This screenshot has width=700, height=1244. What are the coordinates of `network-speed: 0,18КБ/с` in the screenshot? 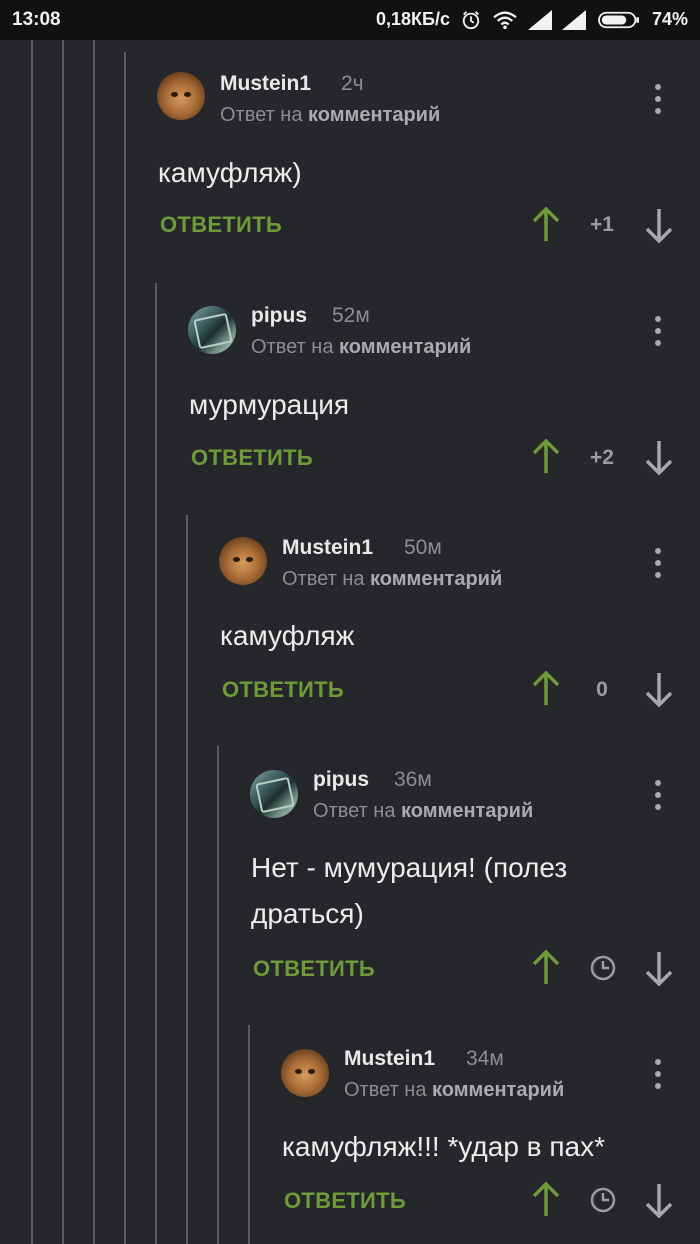 It's located at (413, 19).